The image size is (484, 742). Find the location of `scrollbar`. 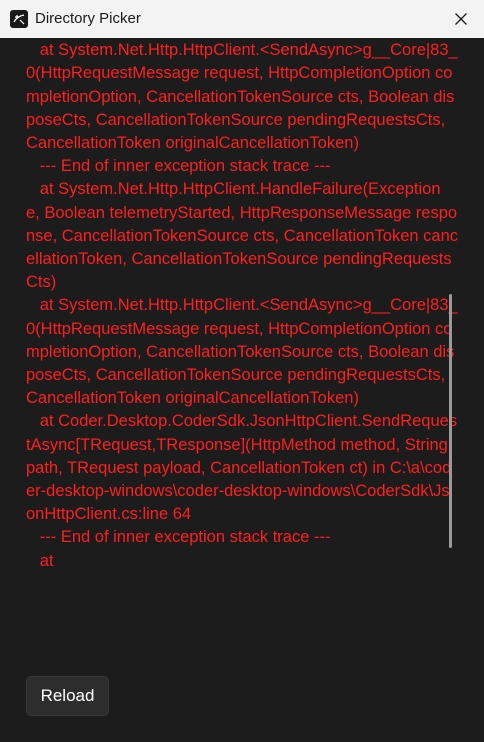

scrollbar is located at coordinates (451, 421).